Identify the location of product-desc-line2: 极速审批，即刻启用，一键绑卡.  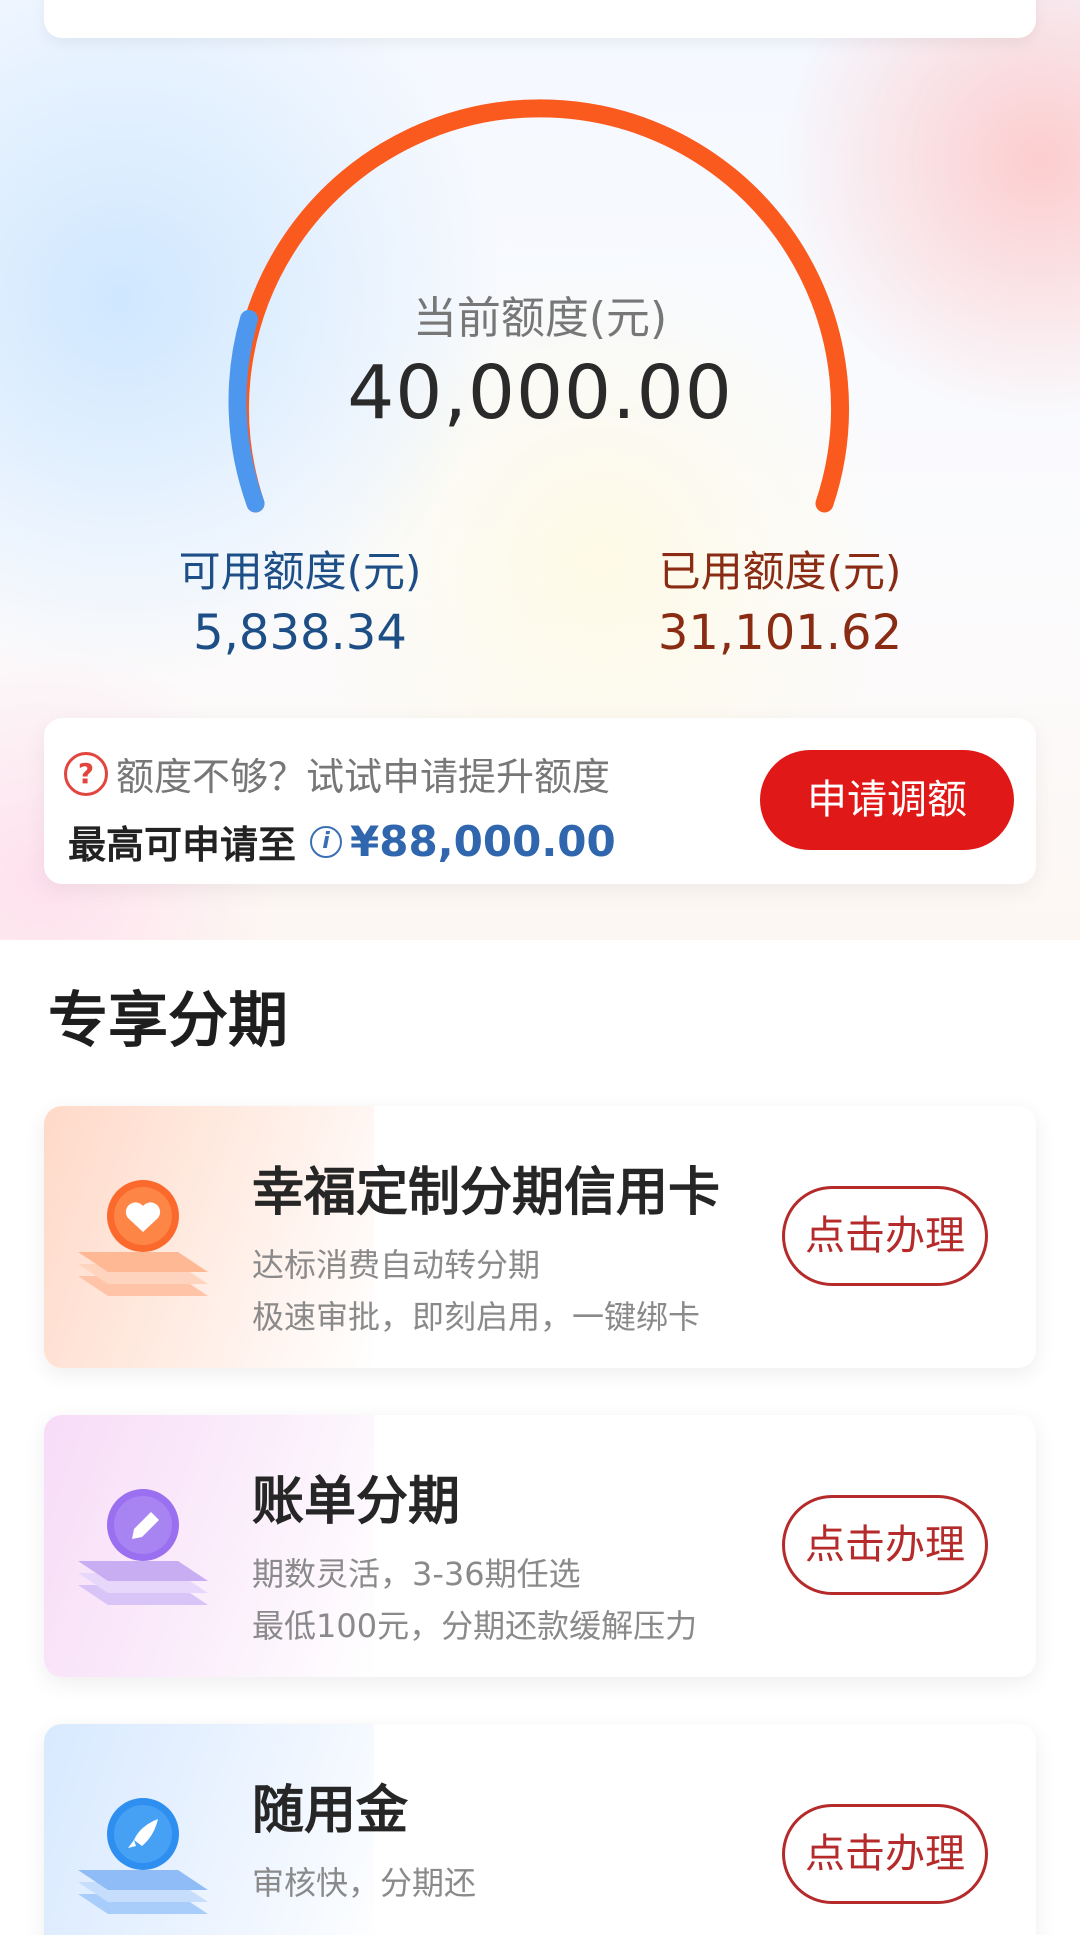
(476, 1317).